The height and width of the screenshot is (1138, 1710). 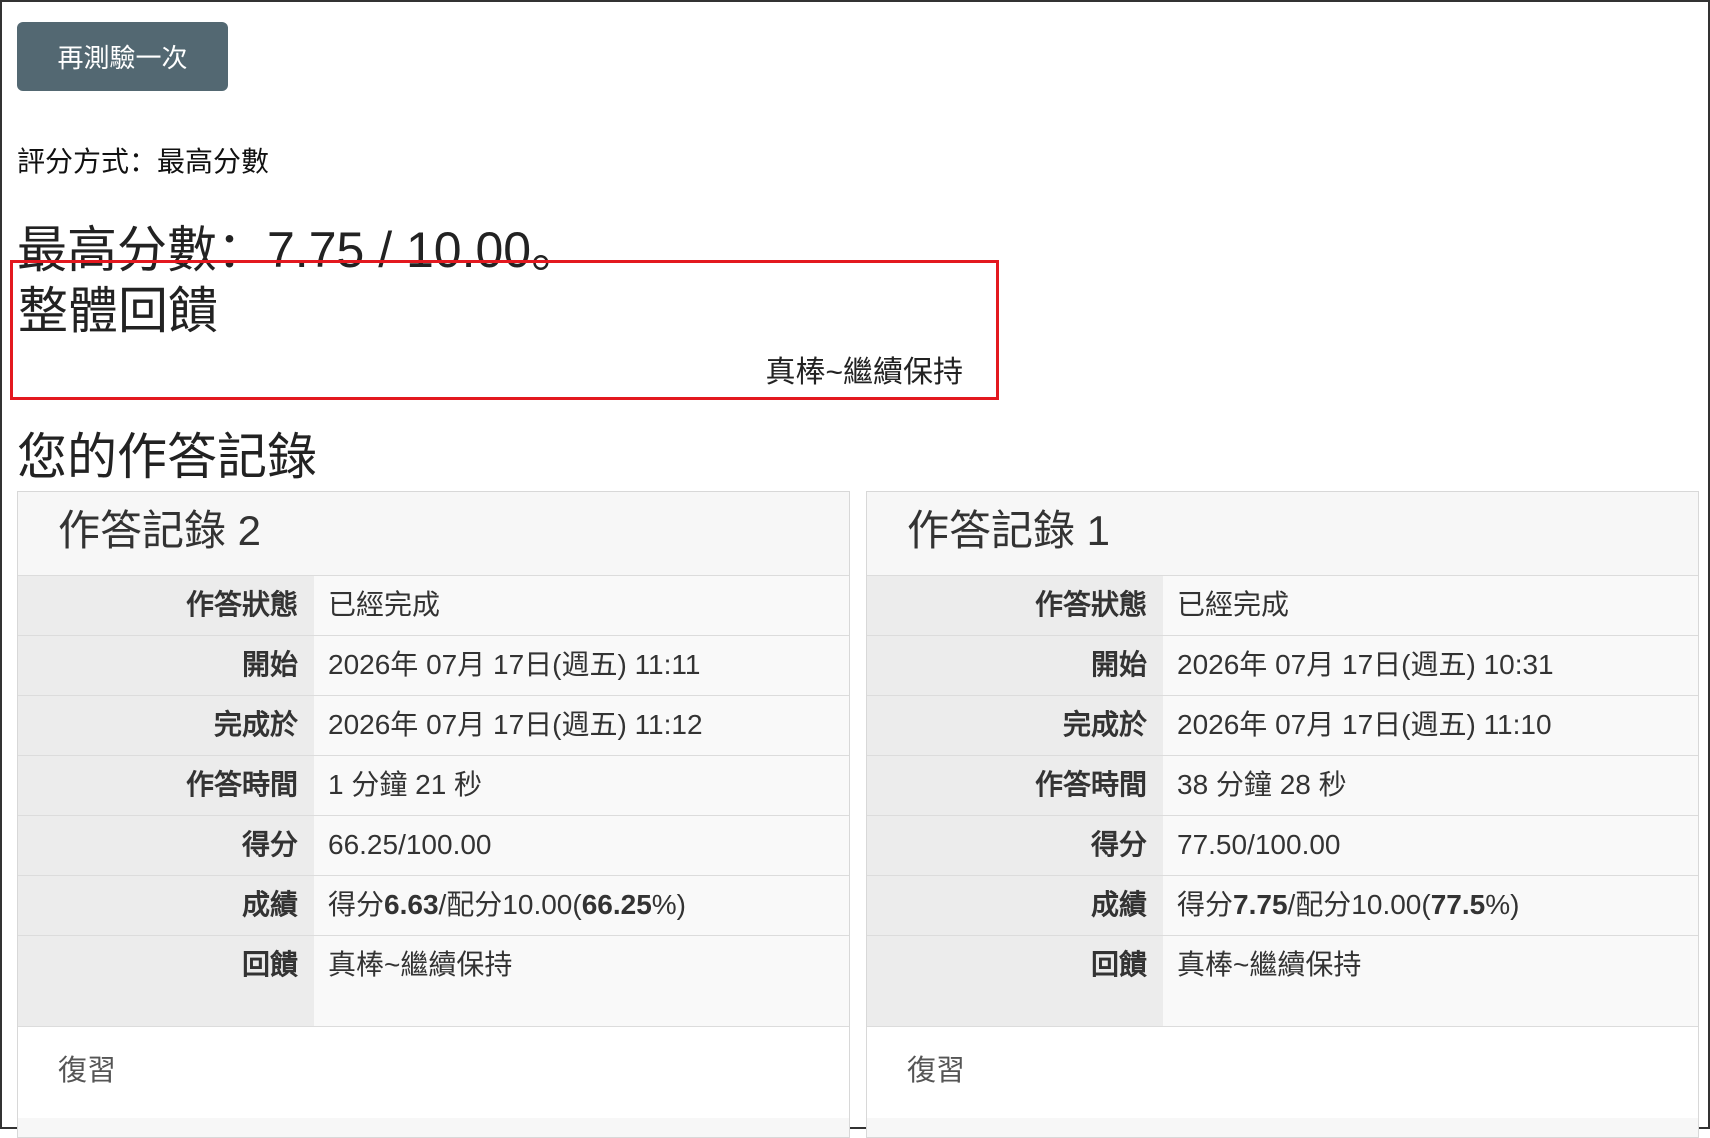 I want to click on attempt-row-completed: 完成於 2026年 07月 17日(週五) 11:12, so click(x=433, y=726).